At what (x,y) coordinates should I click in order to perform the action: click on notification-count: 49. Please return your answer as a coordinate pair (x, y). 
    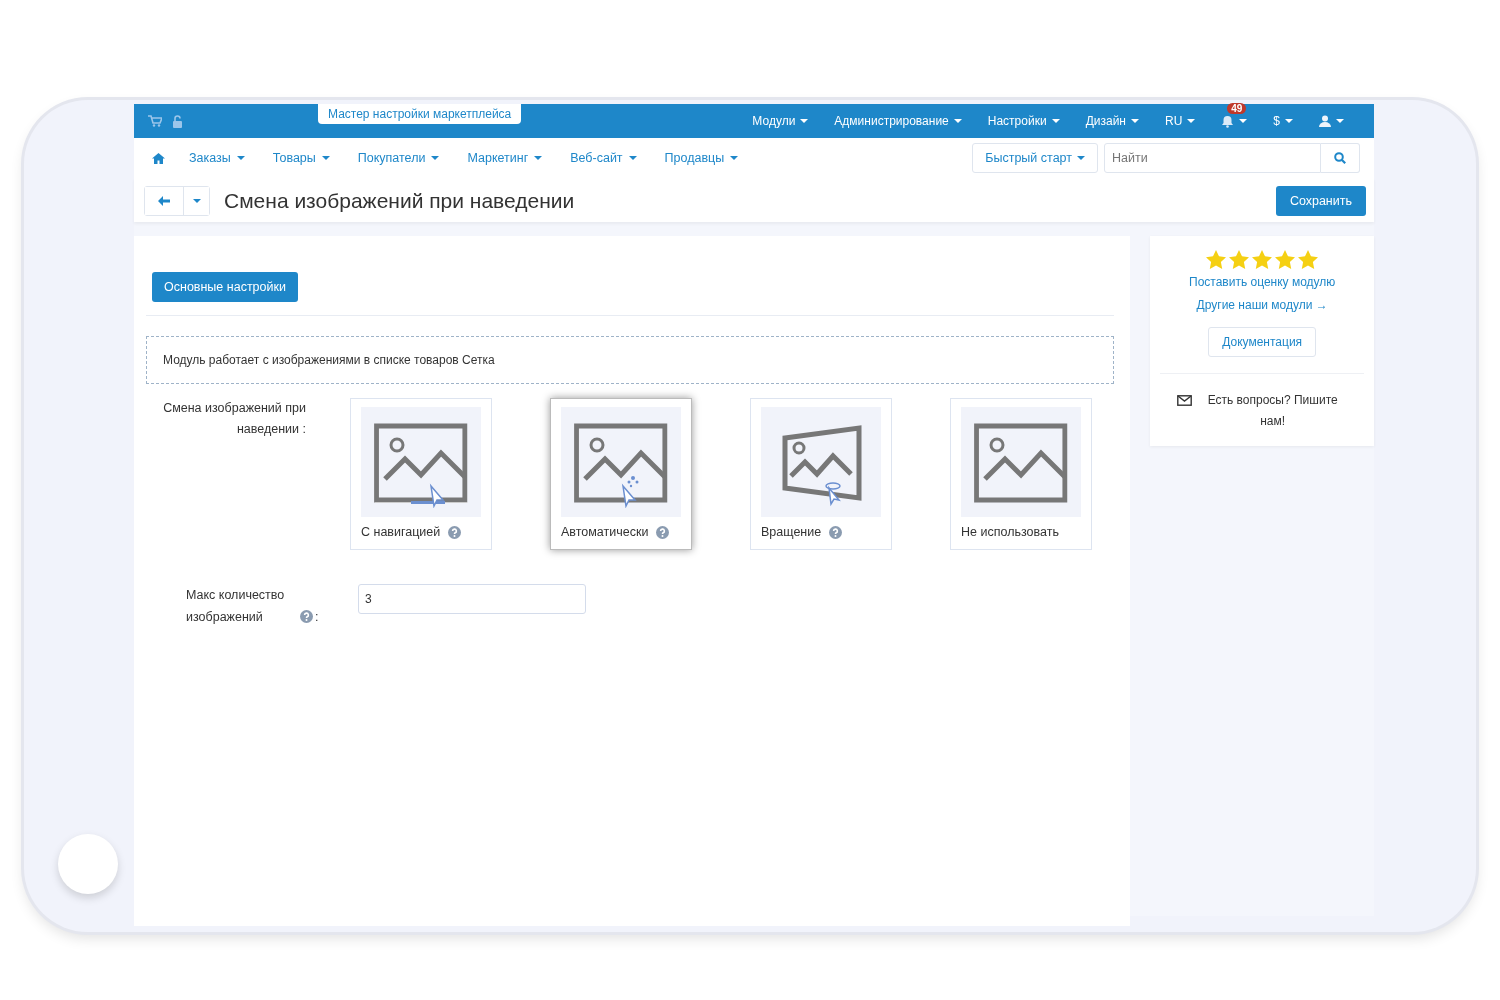
    Looking at the image, I should click on (1237, 108).